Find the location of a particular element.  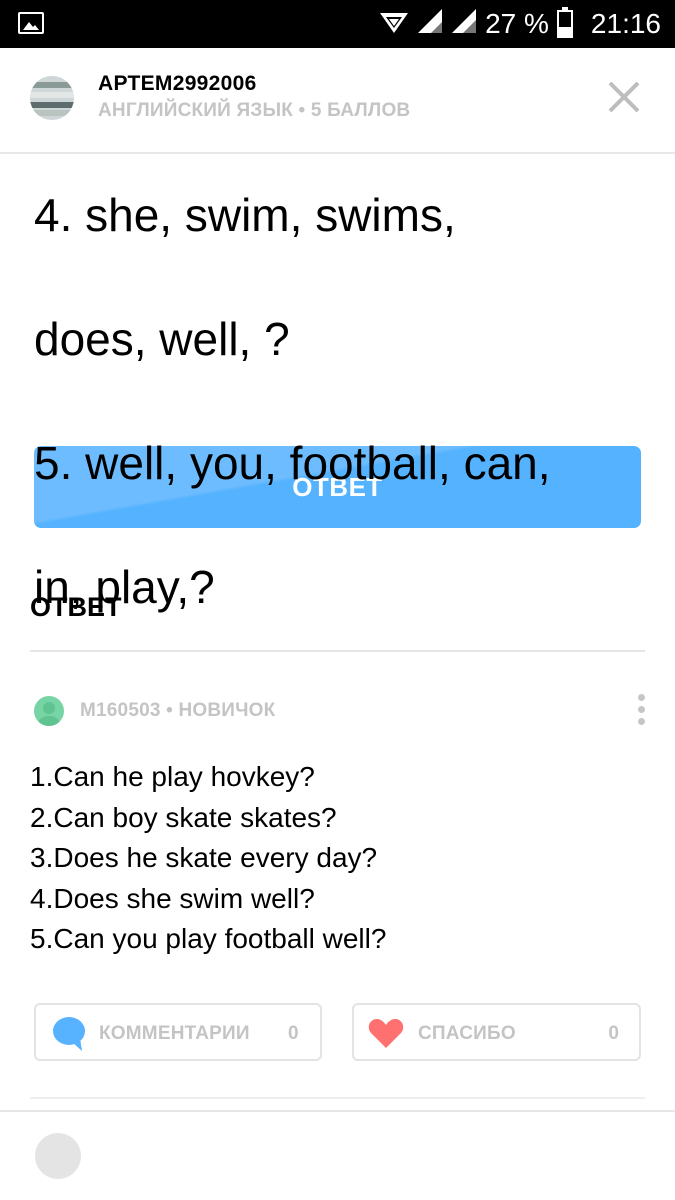

status-bar: 27 % 21:16 is located at coordinates (337, 24).